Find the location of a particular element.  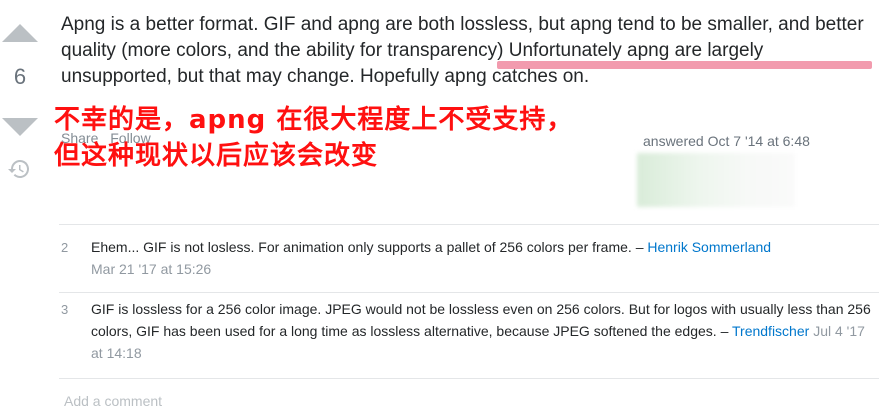

comment-date: Mar 21 '17 at 15:26 is located at coordinates (151, 269).